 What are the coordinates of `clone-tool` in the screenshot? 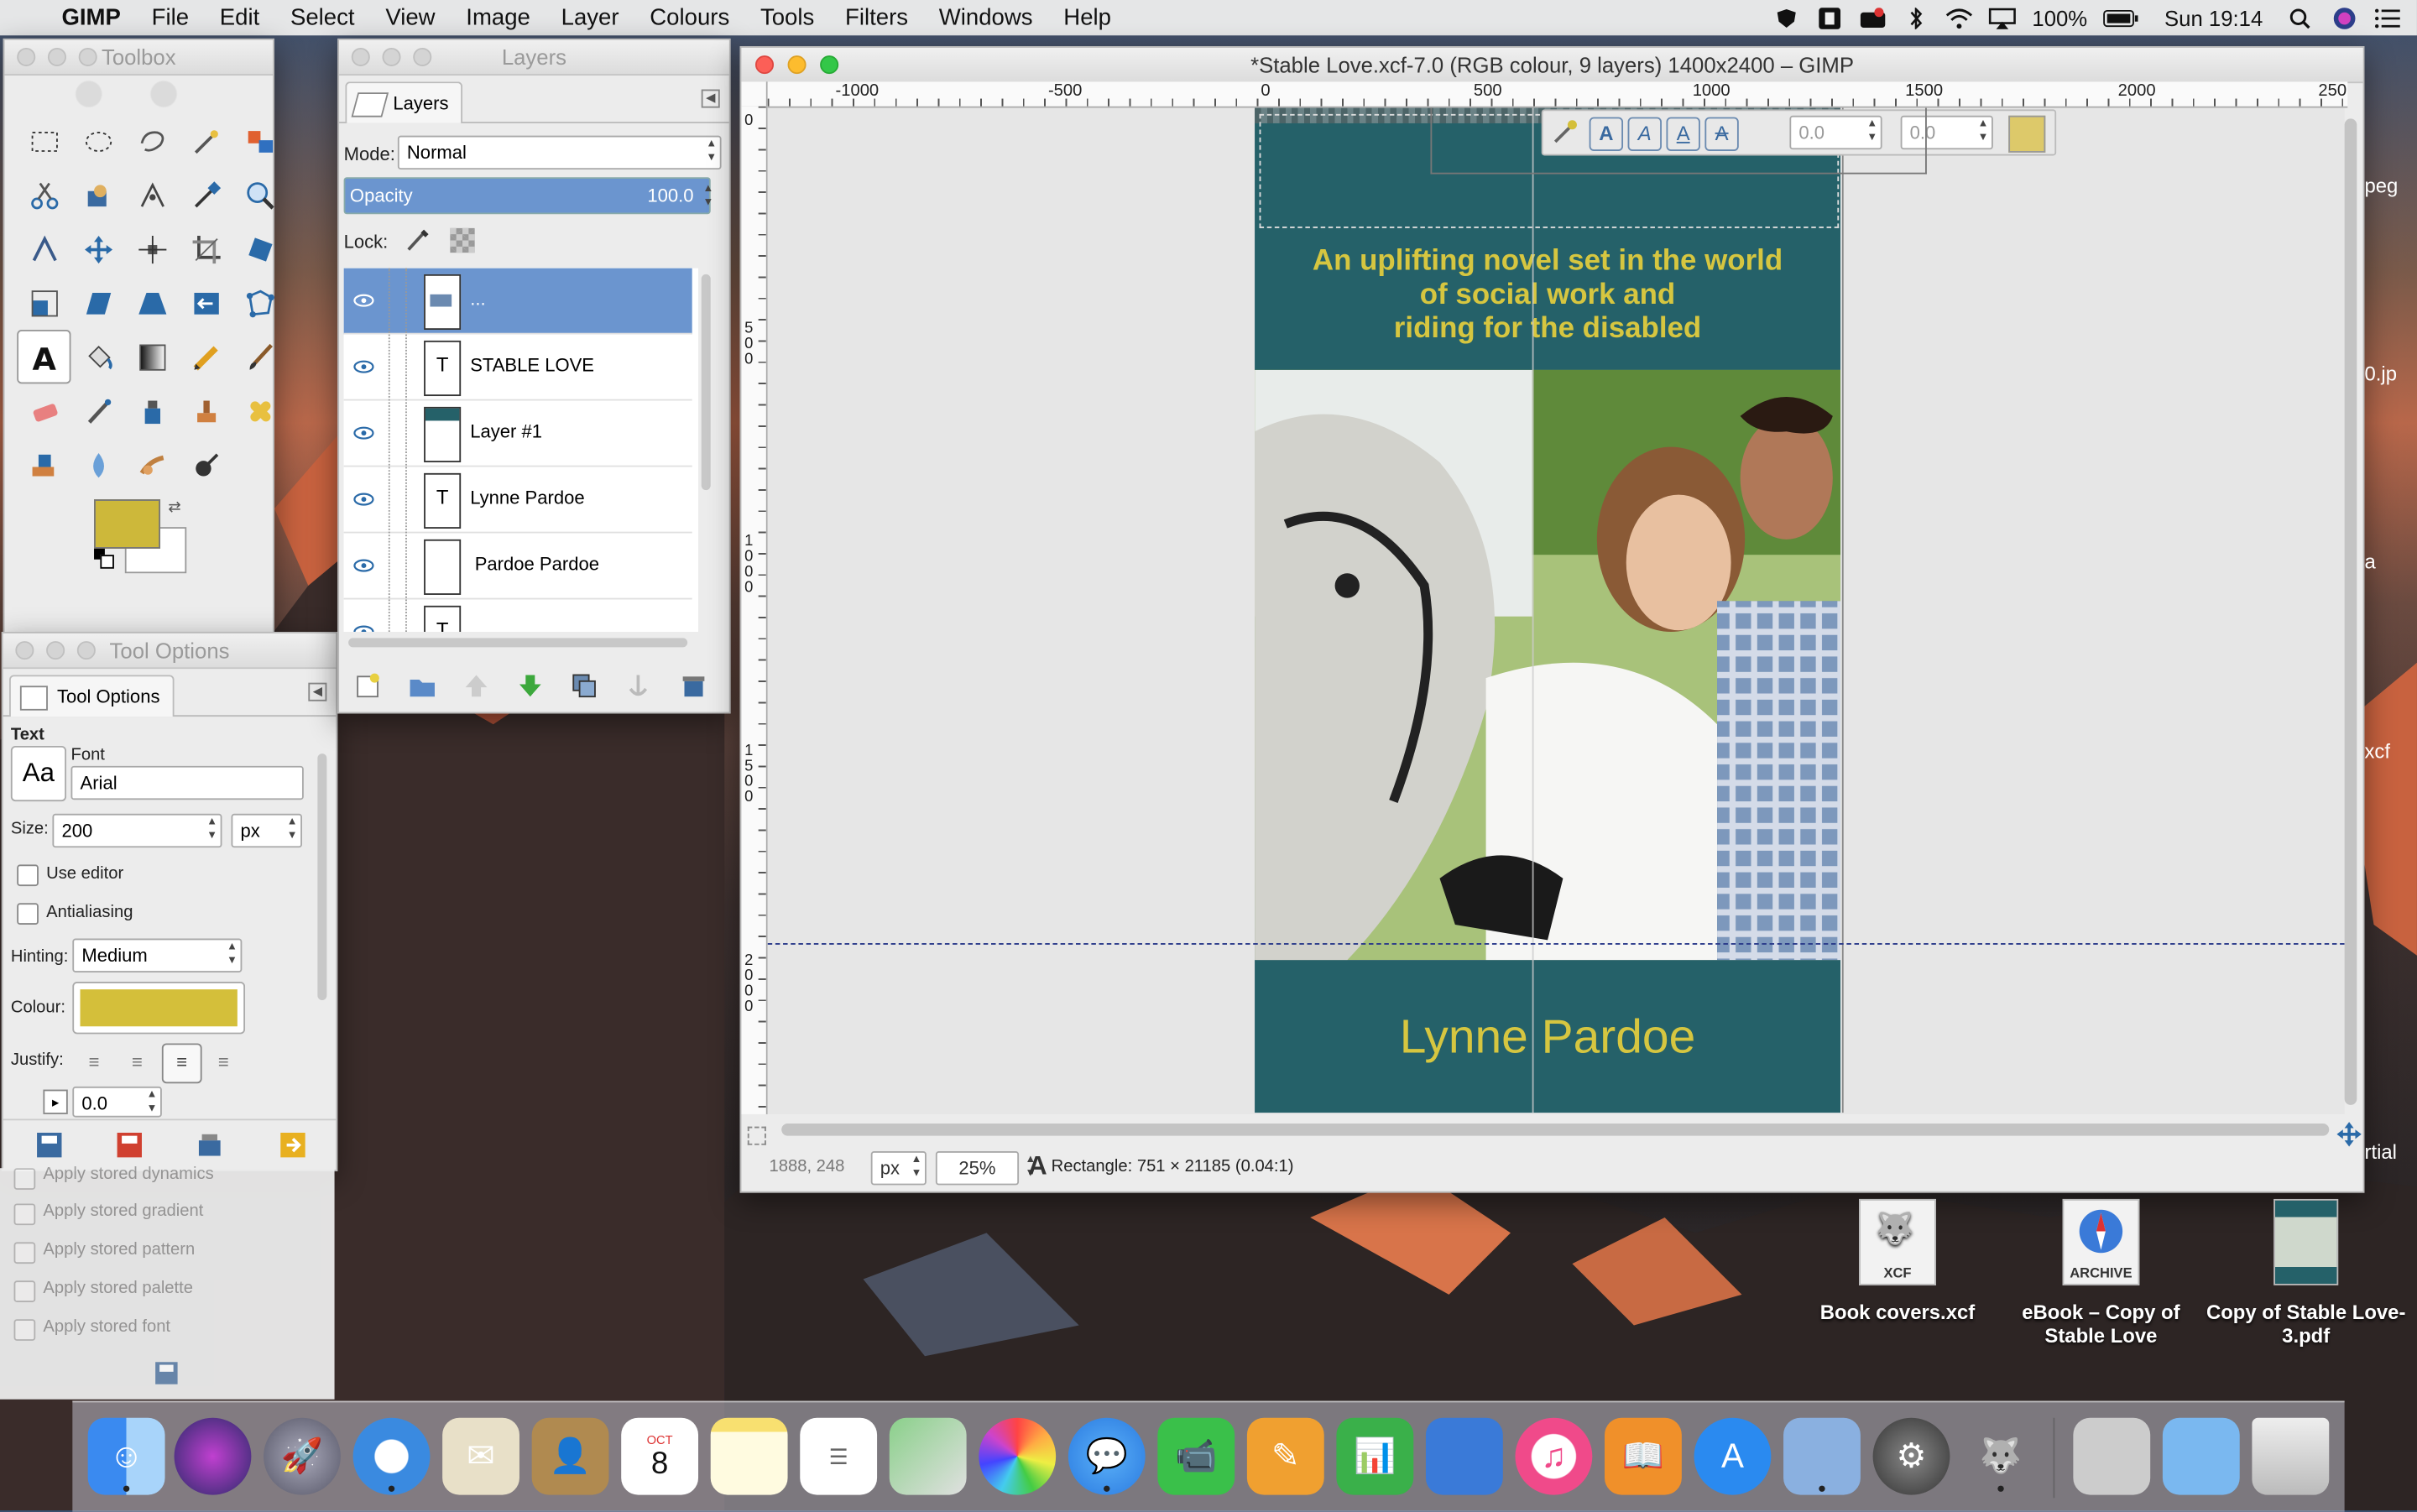 It's located at (205, 410).